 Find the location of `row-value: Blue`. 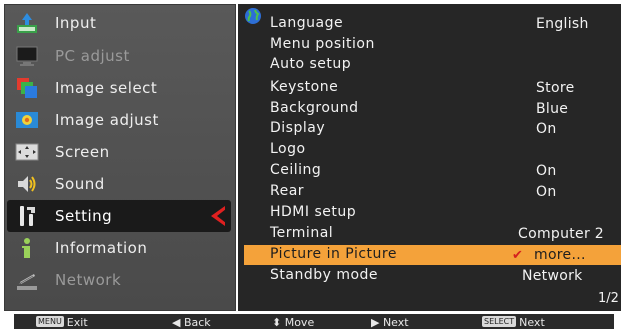

row-value: Blue is located at coordinates (552, 109).